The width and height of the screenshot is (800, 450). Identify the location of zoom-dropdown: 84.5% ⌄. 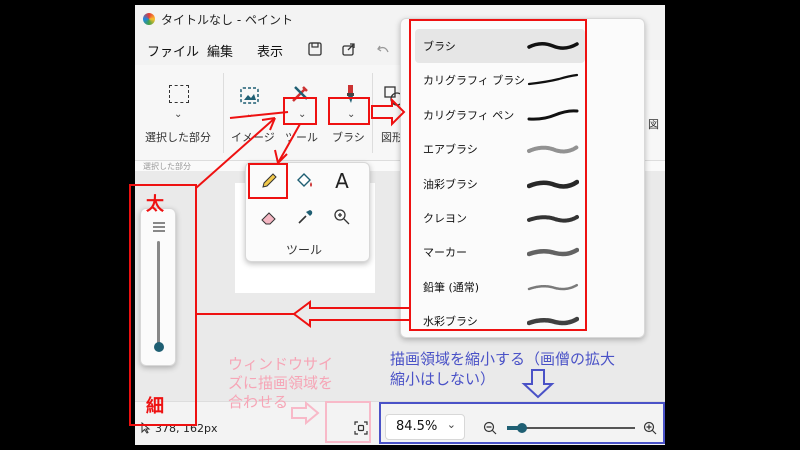
(425, 427).